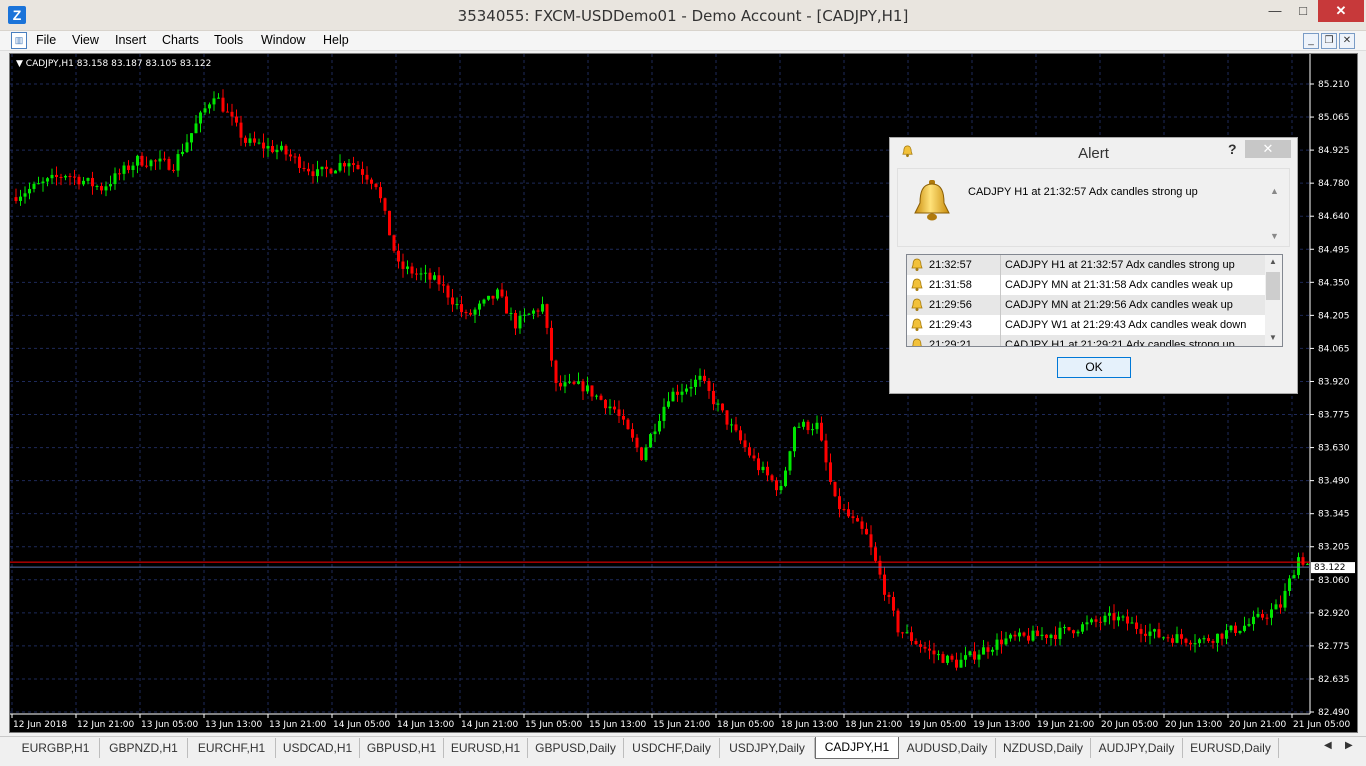 The width and height of the screenshot is (1366, 766). I want to click on chart-minimize-button: _, so click(1311, 41).